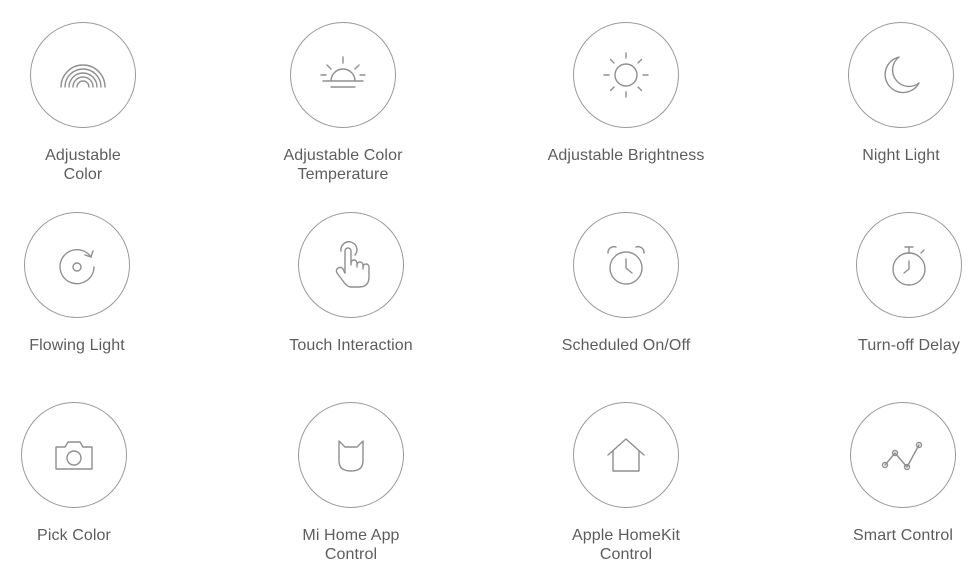 This screenshot has height=567, width=972. Describe the element at coordinates (626, 535) in the screenshot. I see `feature-label-line: Apple HomeKit` at that location.